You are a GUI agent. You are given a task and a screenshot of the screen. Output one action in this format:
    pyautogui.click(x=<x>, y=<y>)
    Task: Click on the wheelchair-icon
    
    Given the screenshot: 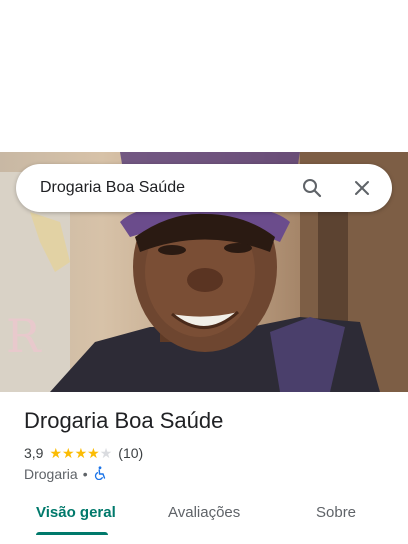 What is the action you would take?
    pyautogui.click(x=100, y=474)
    